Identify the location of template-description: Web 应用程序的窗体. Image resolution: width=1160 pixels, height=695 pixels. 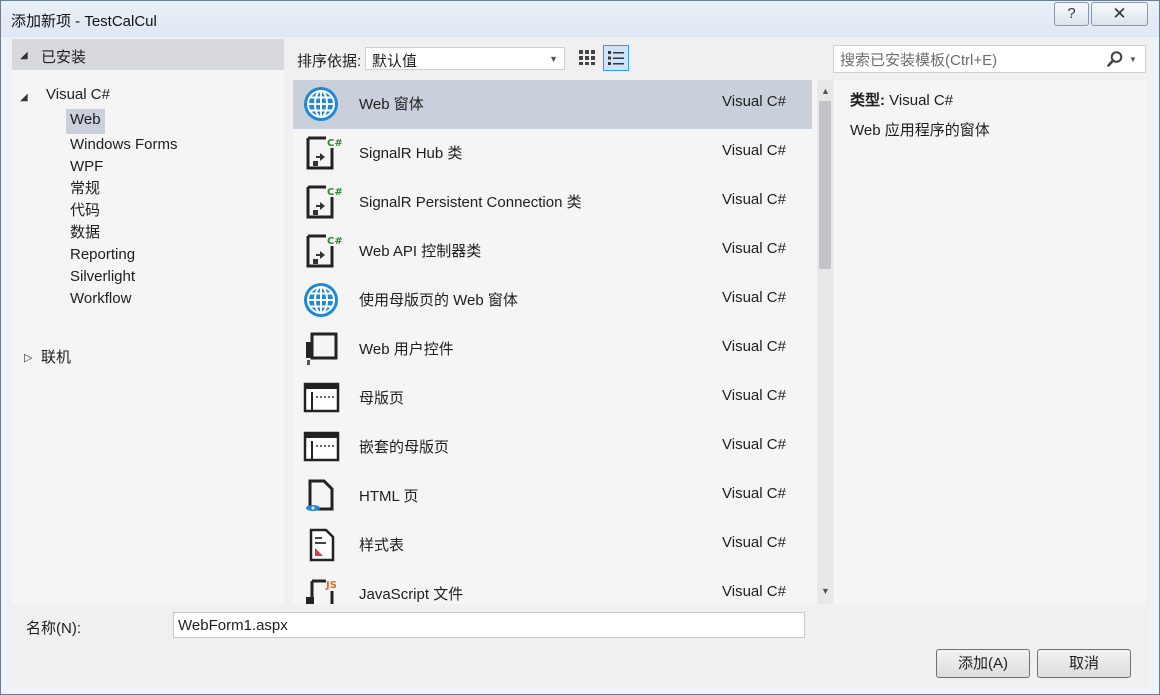
(920, 130).